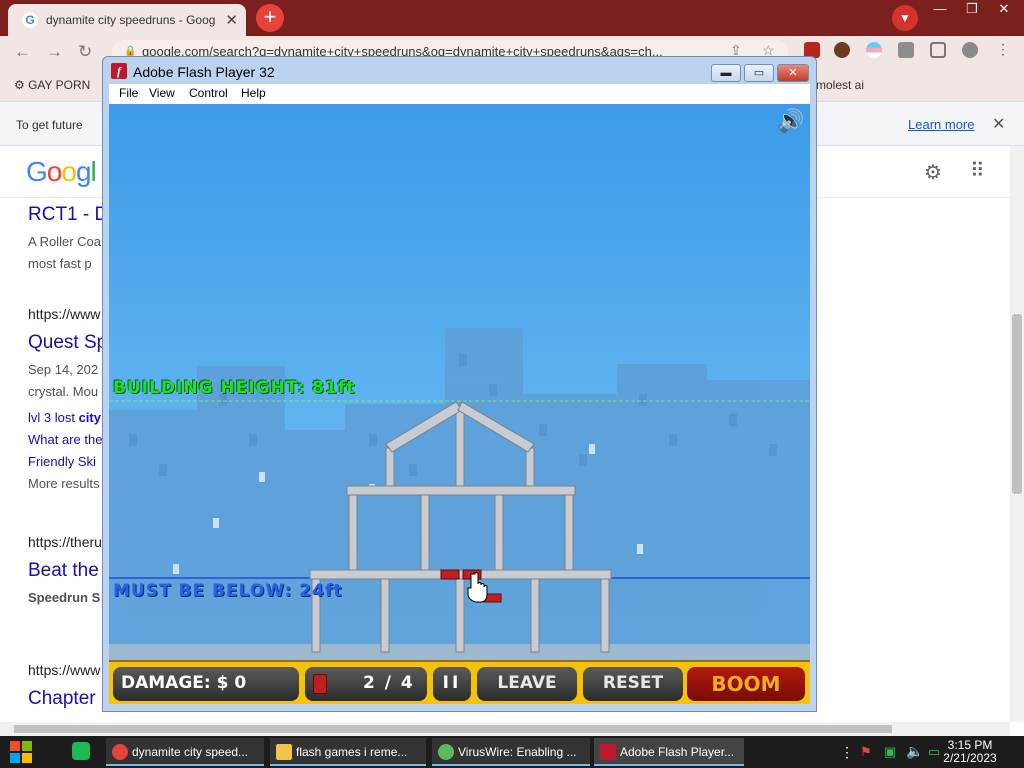  What do you see at coordinates (840, 85) in the screenshot?
I see `bookmark-item: molest ai` at bounding box center [840, 85].